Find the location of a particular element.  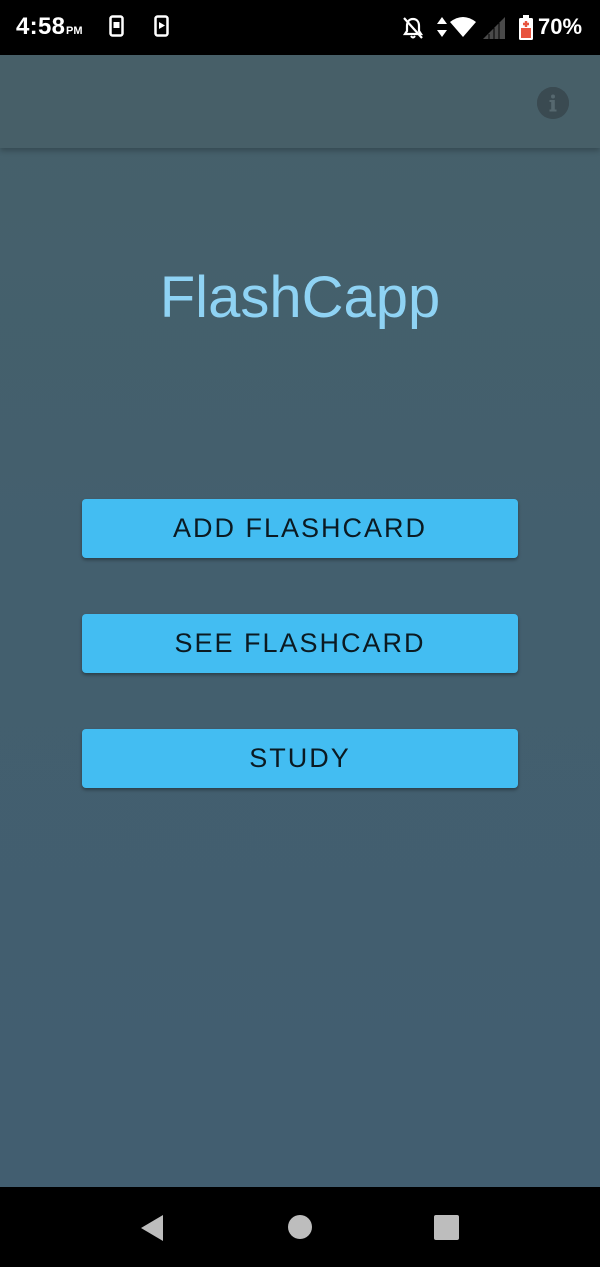

back-triangle-icon is located at coordinates (152, 1228).